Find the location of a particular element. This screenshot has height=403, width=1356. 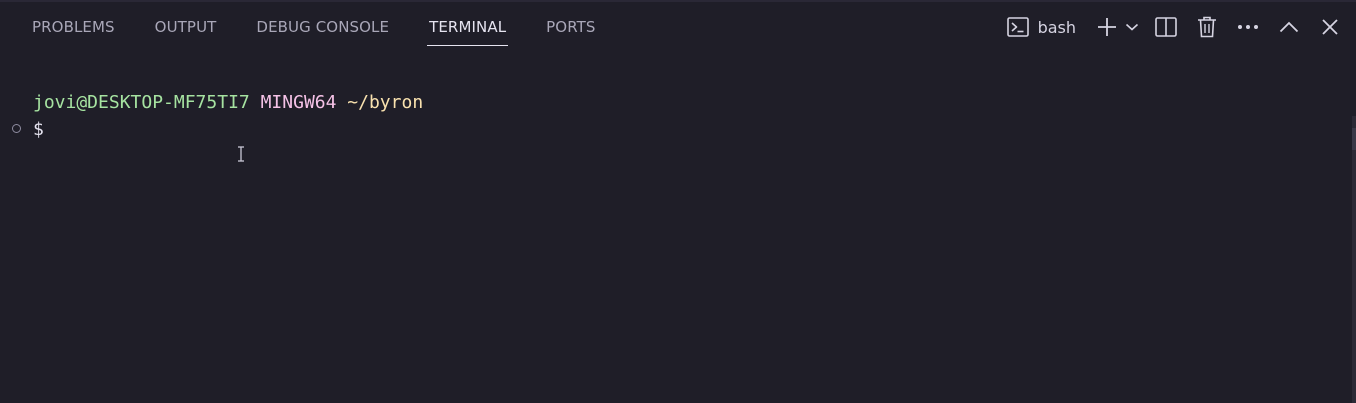

terminal-scrollbar is located at coordinates (1354, 259).